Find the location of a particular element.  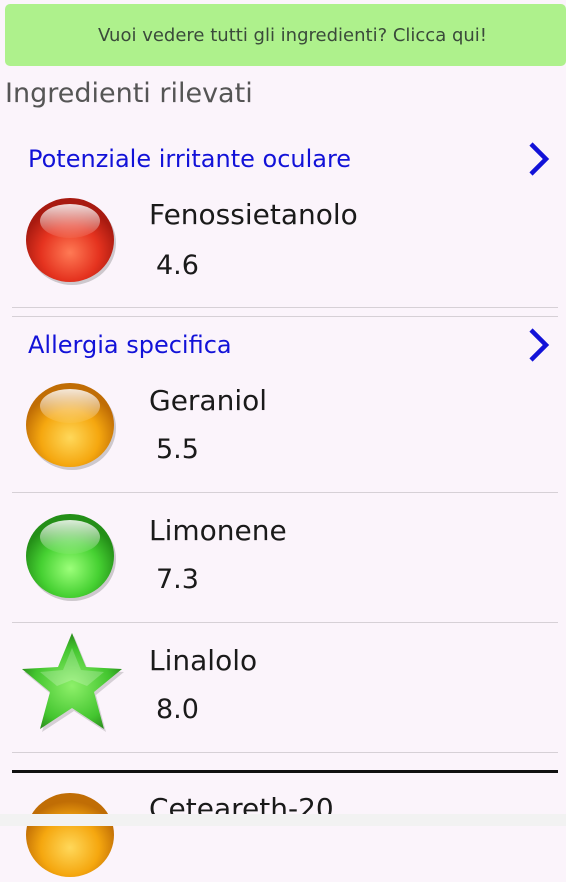

ingredient-name: Limonene is located at coordinates (218, 530).